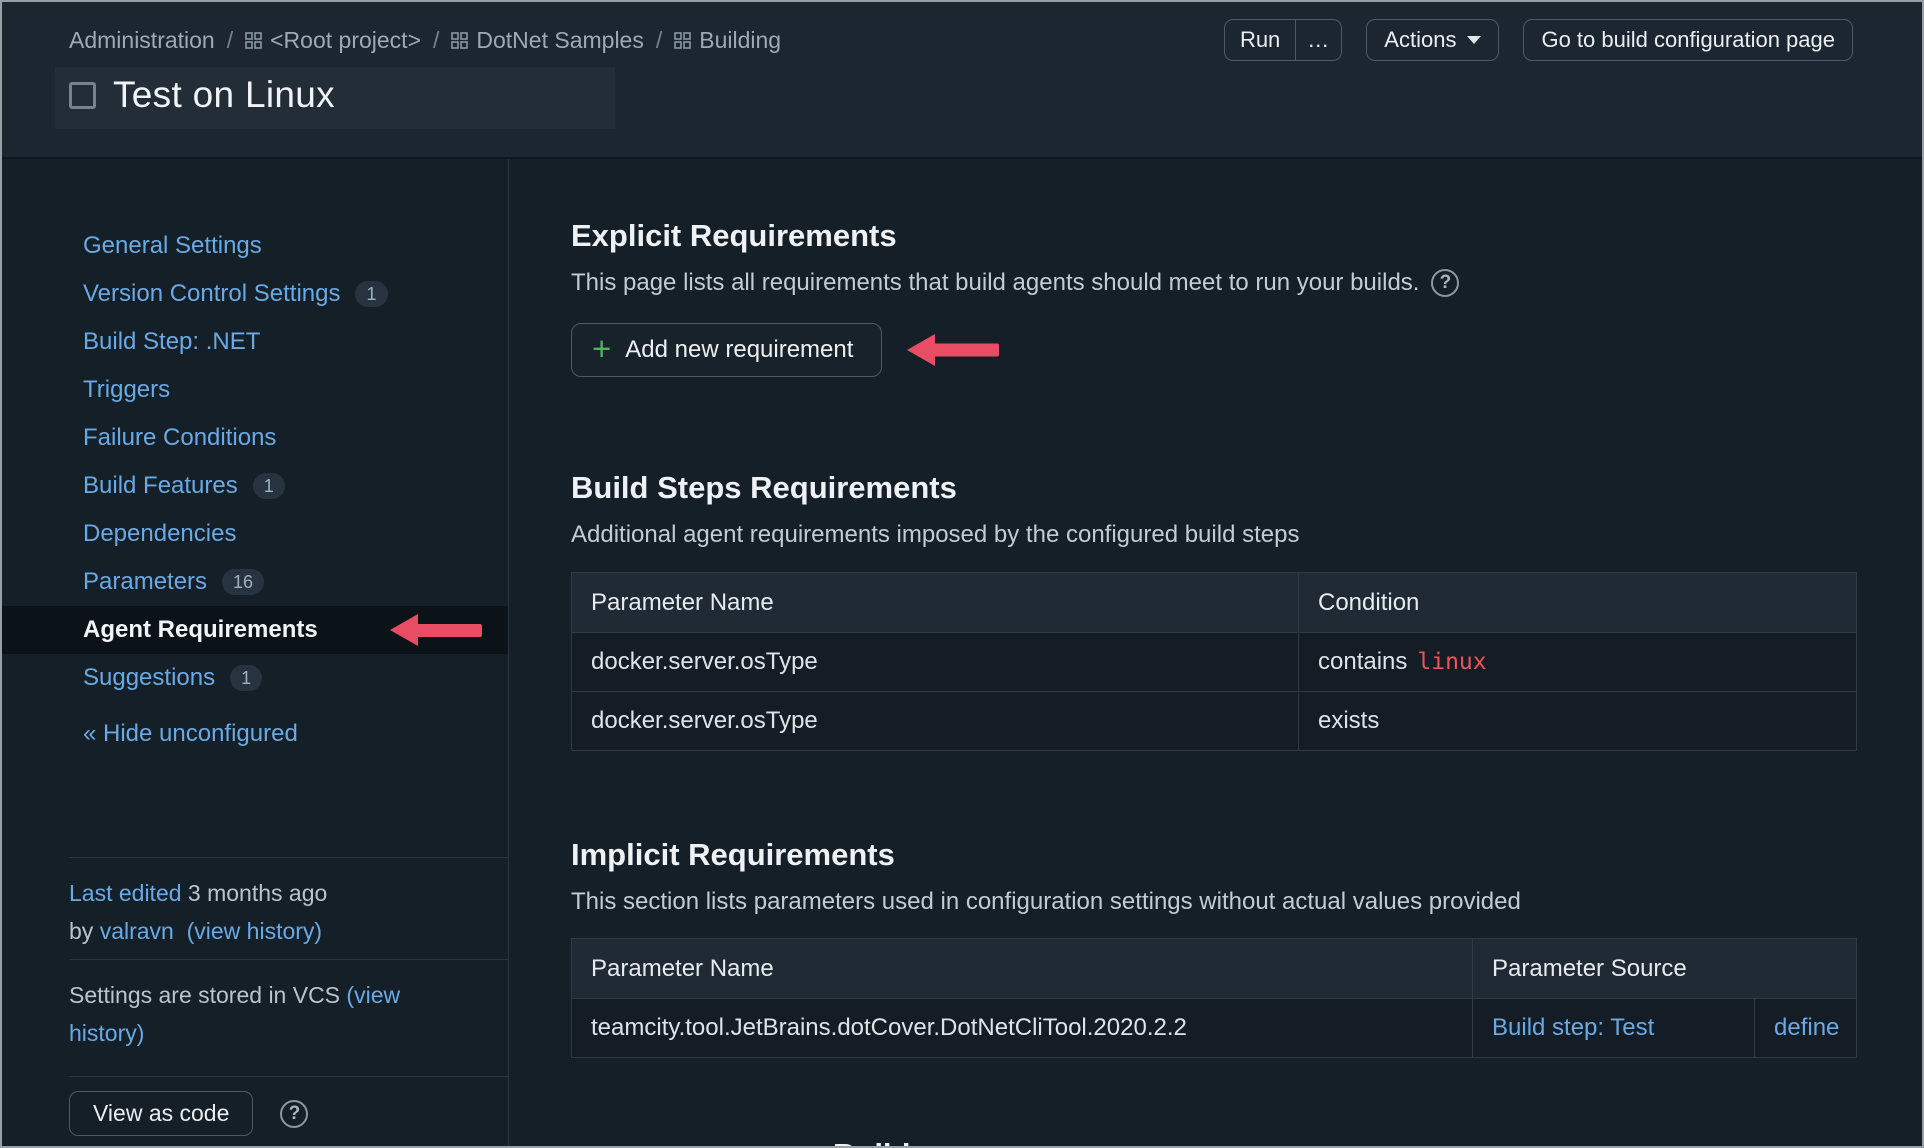 This screenshot has height=1148, width=1924. What do you see at coordinates (288, 1076) in the screenshot?
I see `divider` at bounding box center [288, 1076].